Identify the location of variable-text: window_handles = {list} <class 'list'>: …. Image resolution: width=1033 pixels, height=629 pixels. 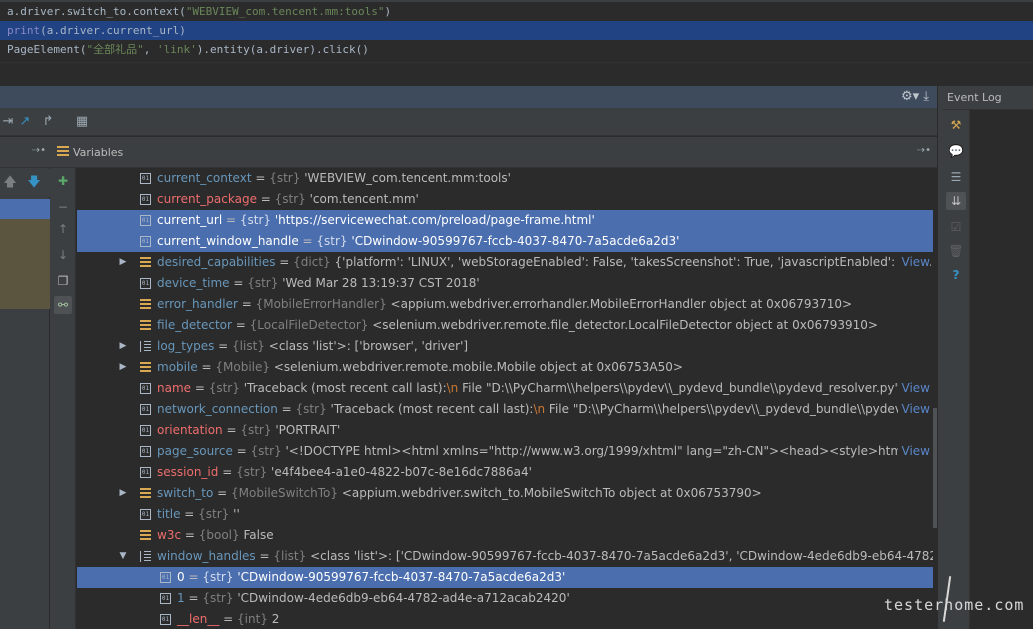
(545, 556).